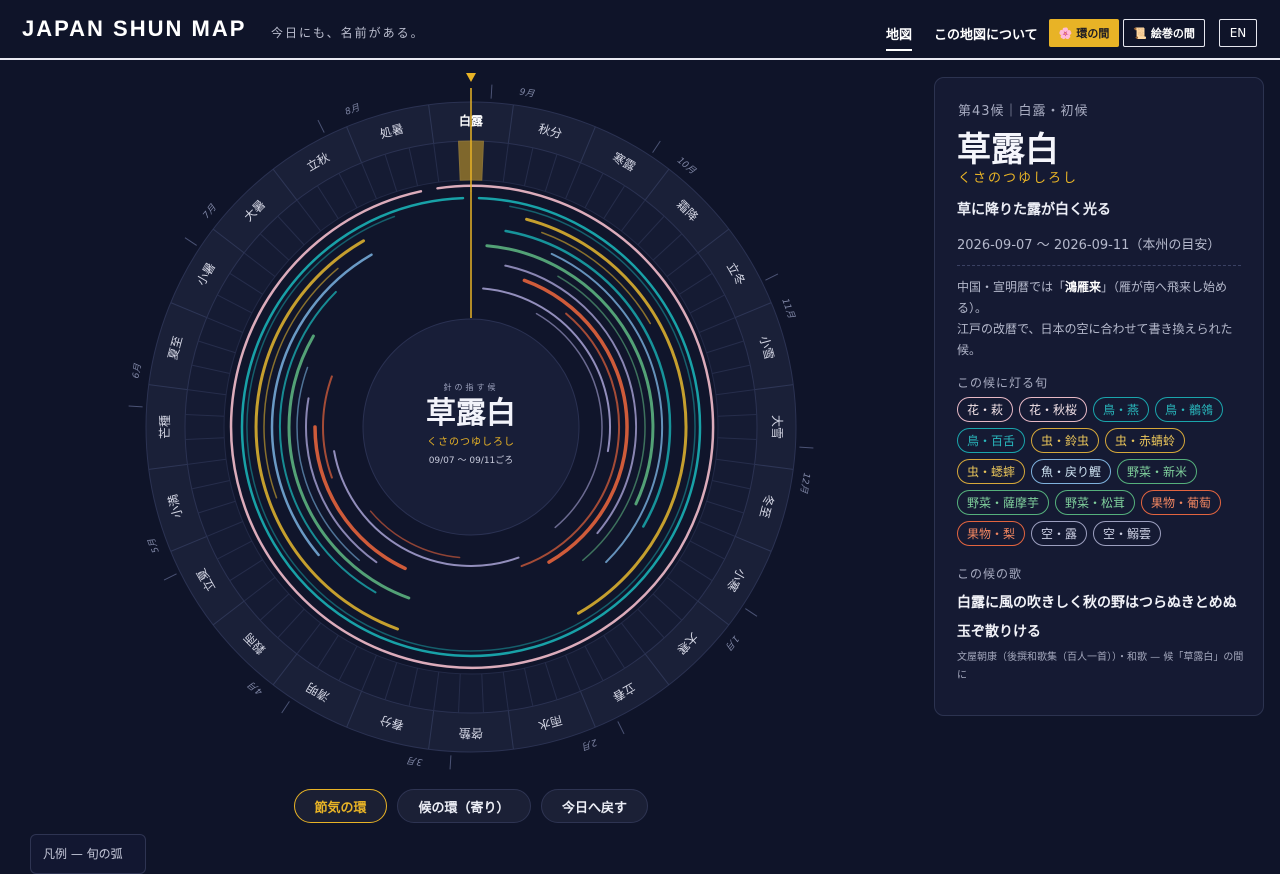 The image size is (1280, 874). What do you see at coordinates (1089, 245) in the screenshot?
I see `ko-date-range: 2026-09-07 〜 2026-09-11（本州の目安）` at bounding box center [1089, 245].